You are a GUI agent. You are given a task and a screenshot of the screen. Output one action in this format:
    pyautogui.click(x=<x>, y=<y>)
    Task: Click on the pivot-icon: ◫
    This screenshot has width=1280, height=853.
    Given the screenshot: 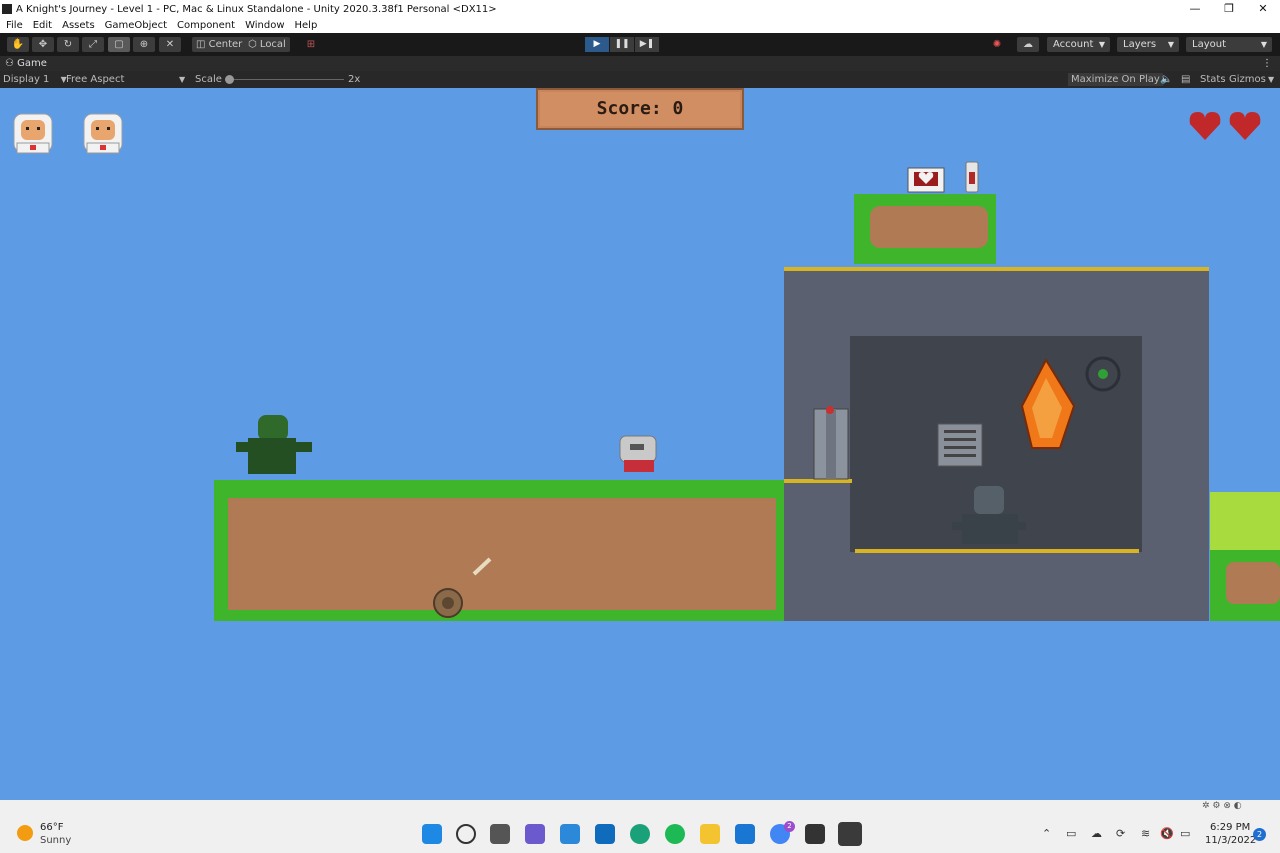 What is the action you would take?
    pyautogui.click(x=202, y=44)
    